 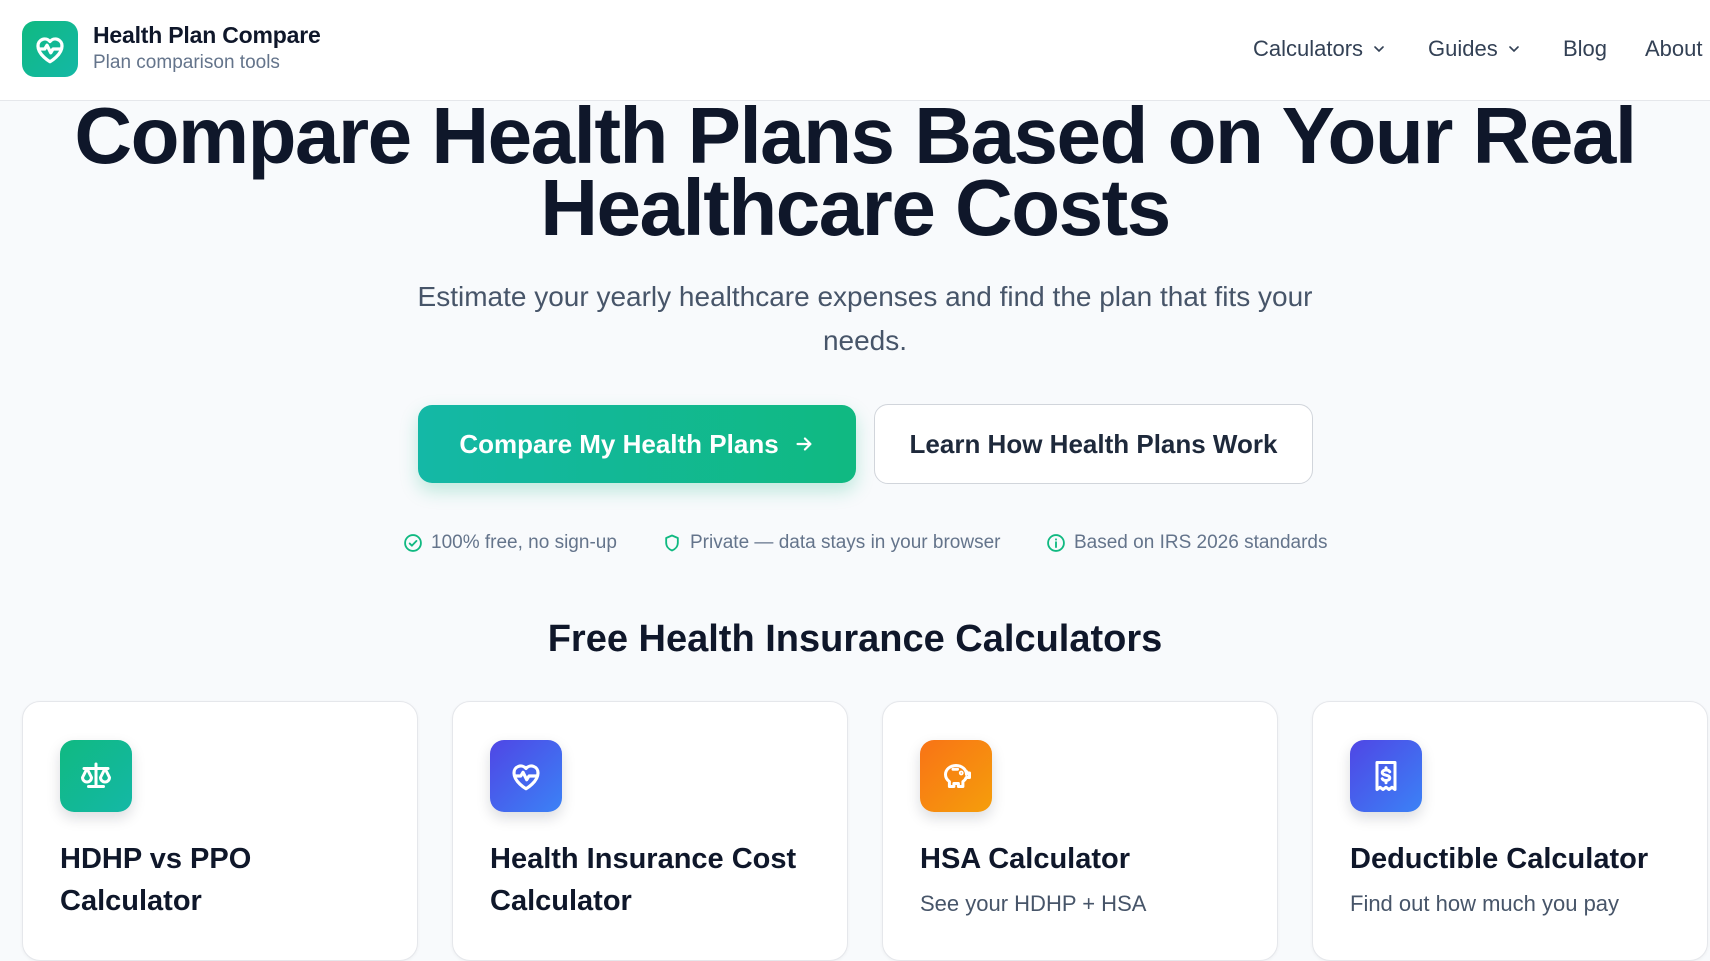 I want to click on check-circle-icon, so click(x=413, y=543).